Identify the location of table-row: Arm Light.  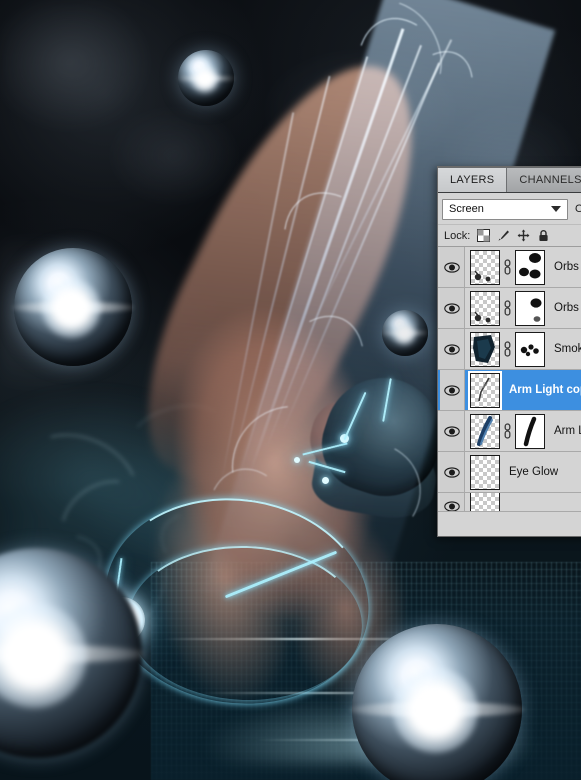
(509, 431).